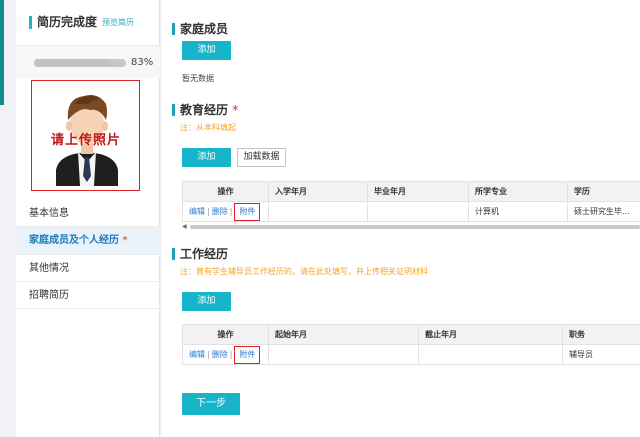  What do you see at coordinates (518, 191) in the screenshot?
I see `col-header-major: 所学专业` at bounding box center [518, 191].